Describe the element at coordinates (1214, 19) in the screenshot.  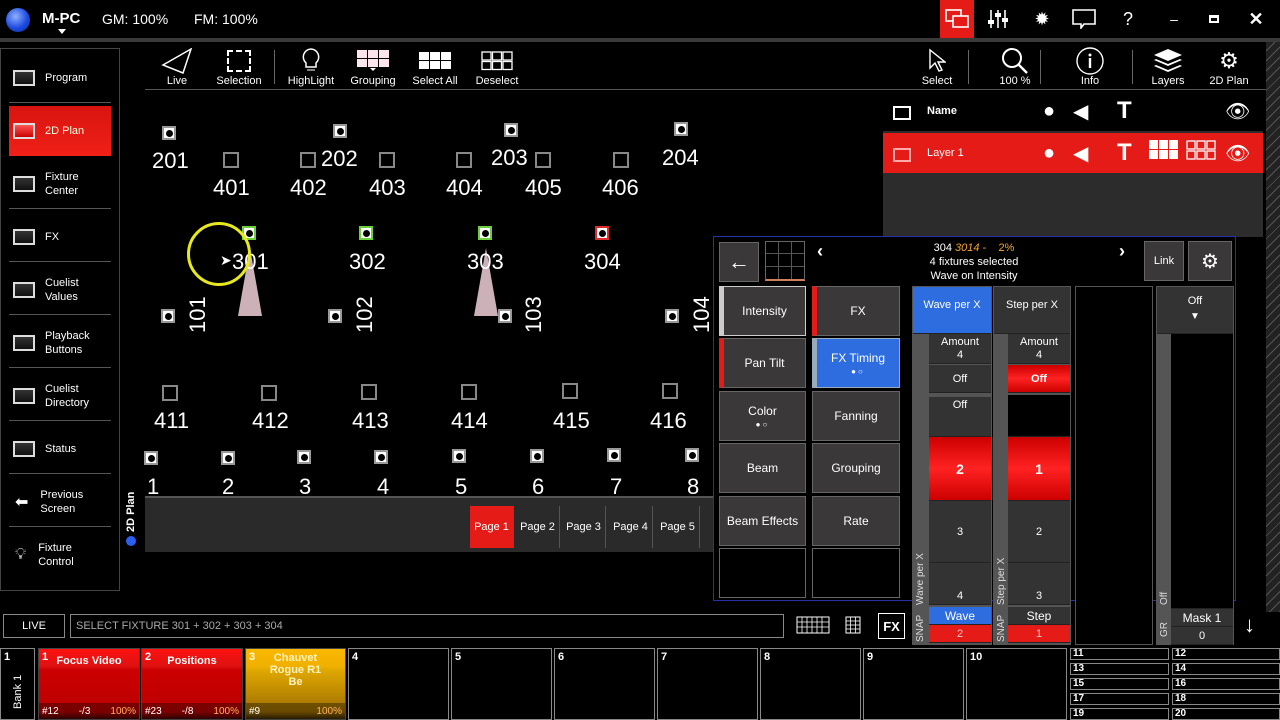
I see `maximize-icon` at that location.